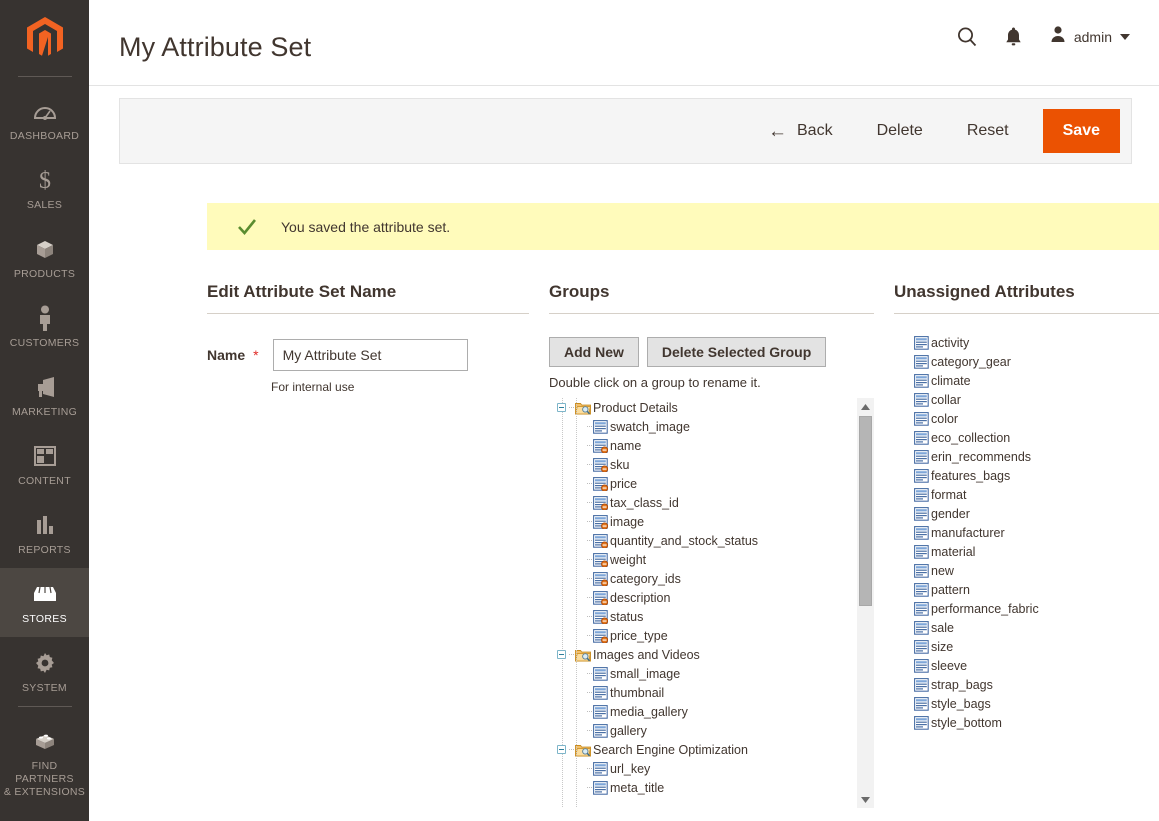  Describe the element at coordinates (44, 136) in the screenshot. I see `sidebar-item-label: DASHBOARD` at that location.